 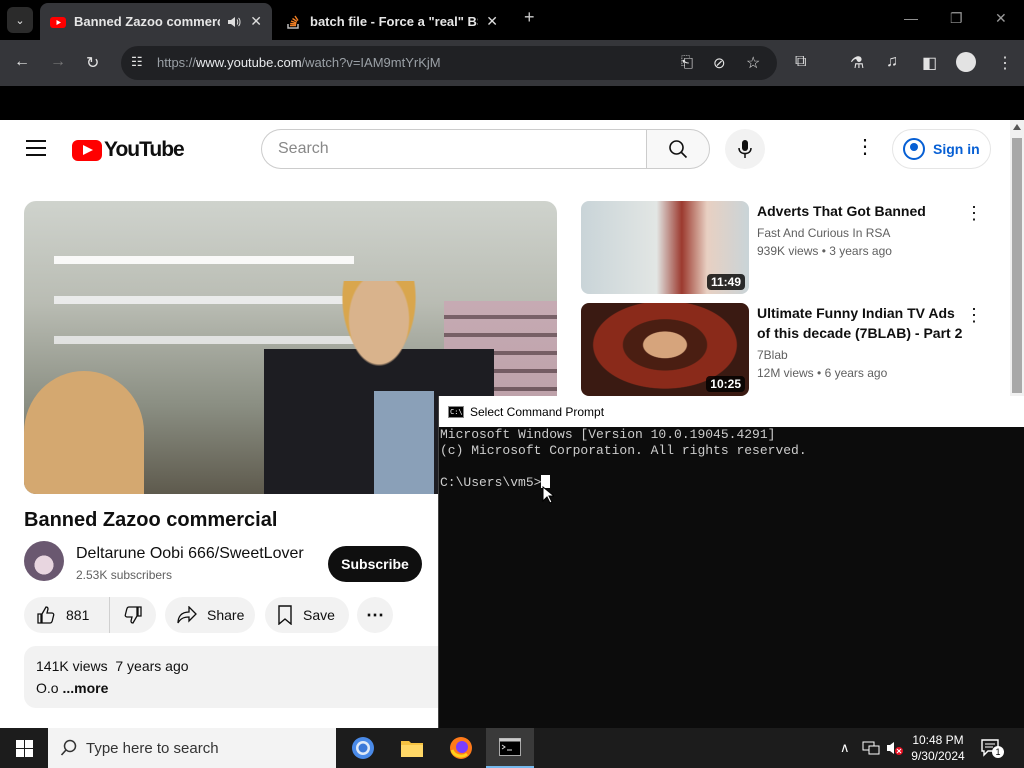 I want to click on clock-date: 9/30/2024, so click(x=938, y=756).